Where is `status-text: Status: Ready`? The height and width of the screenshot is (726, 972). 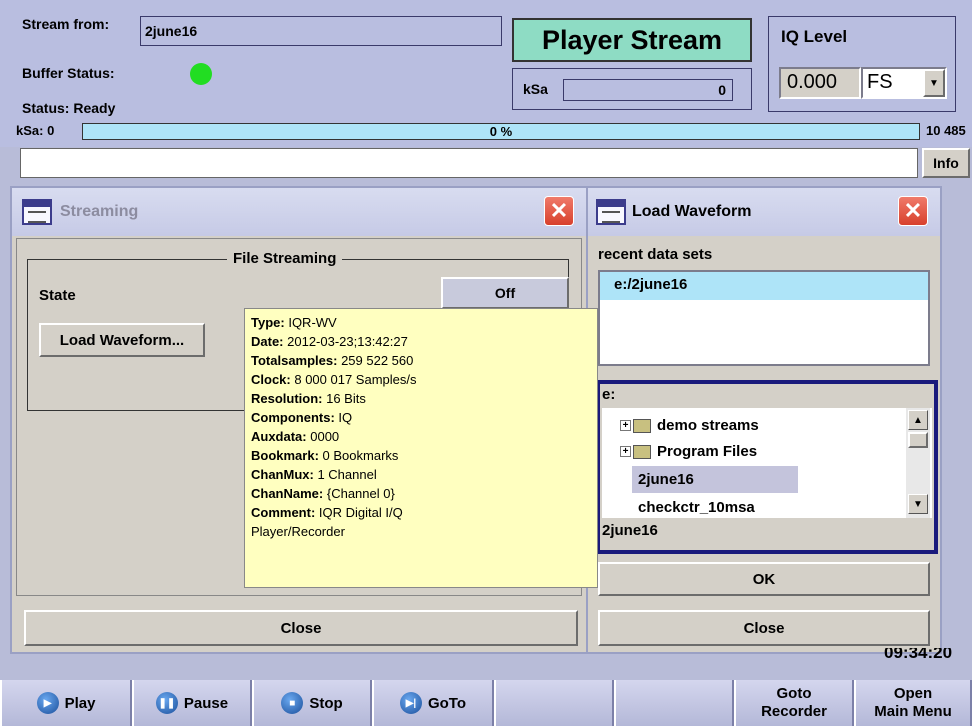 status-text: Status: Ready is located at coordinates (69, 108).